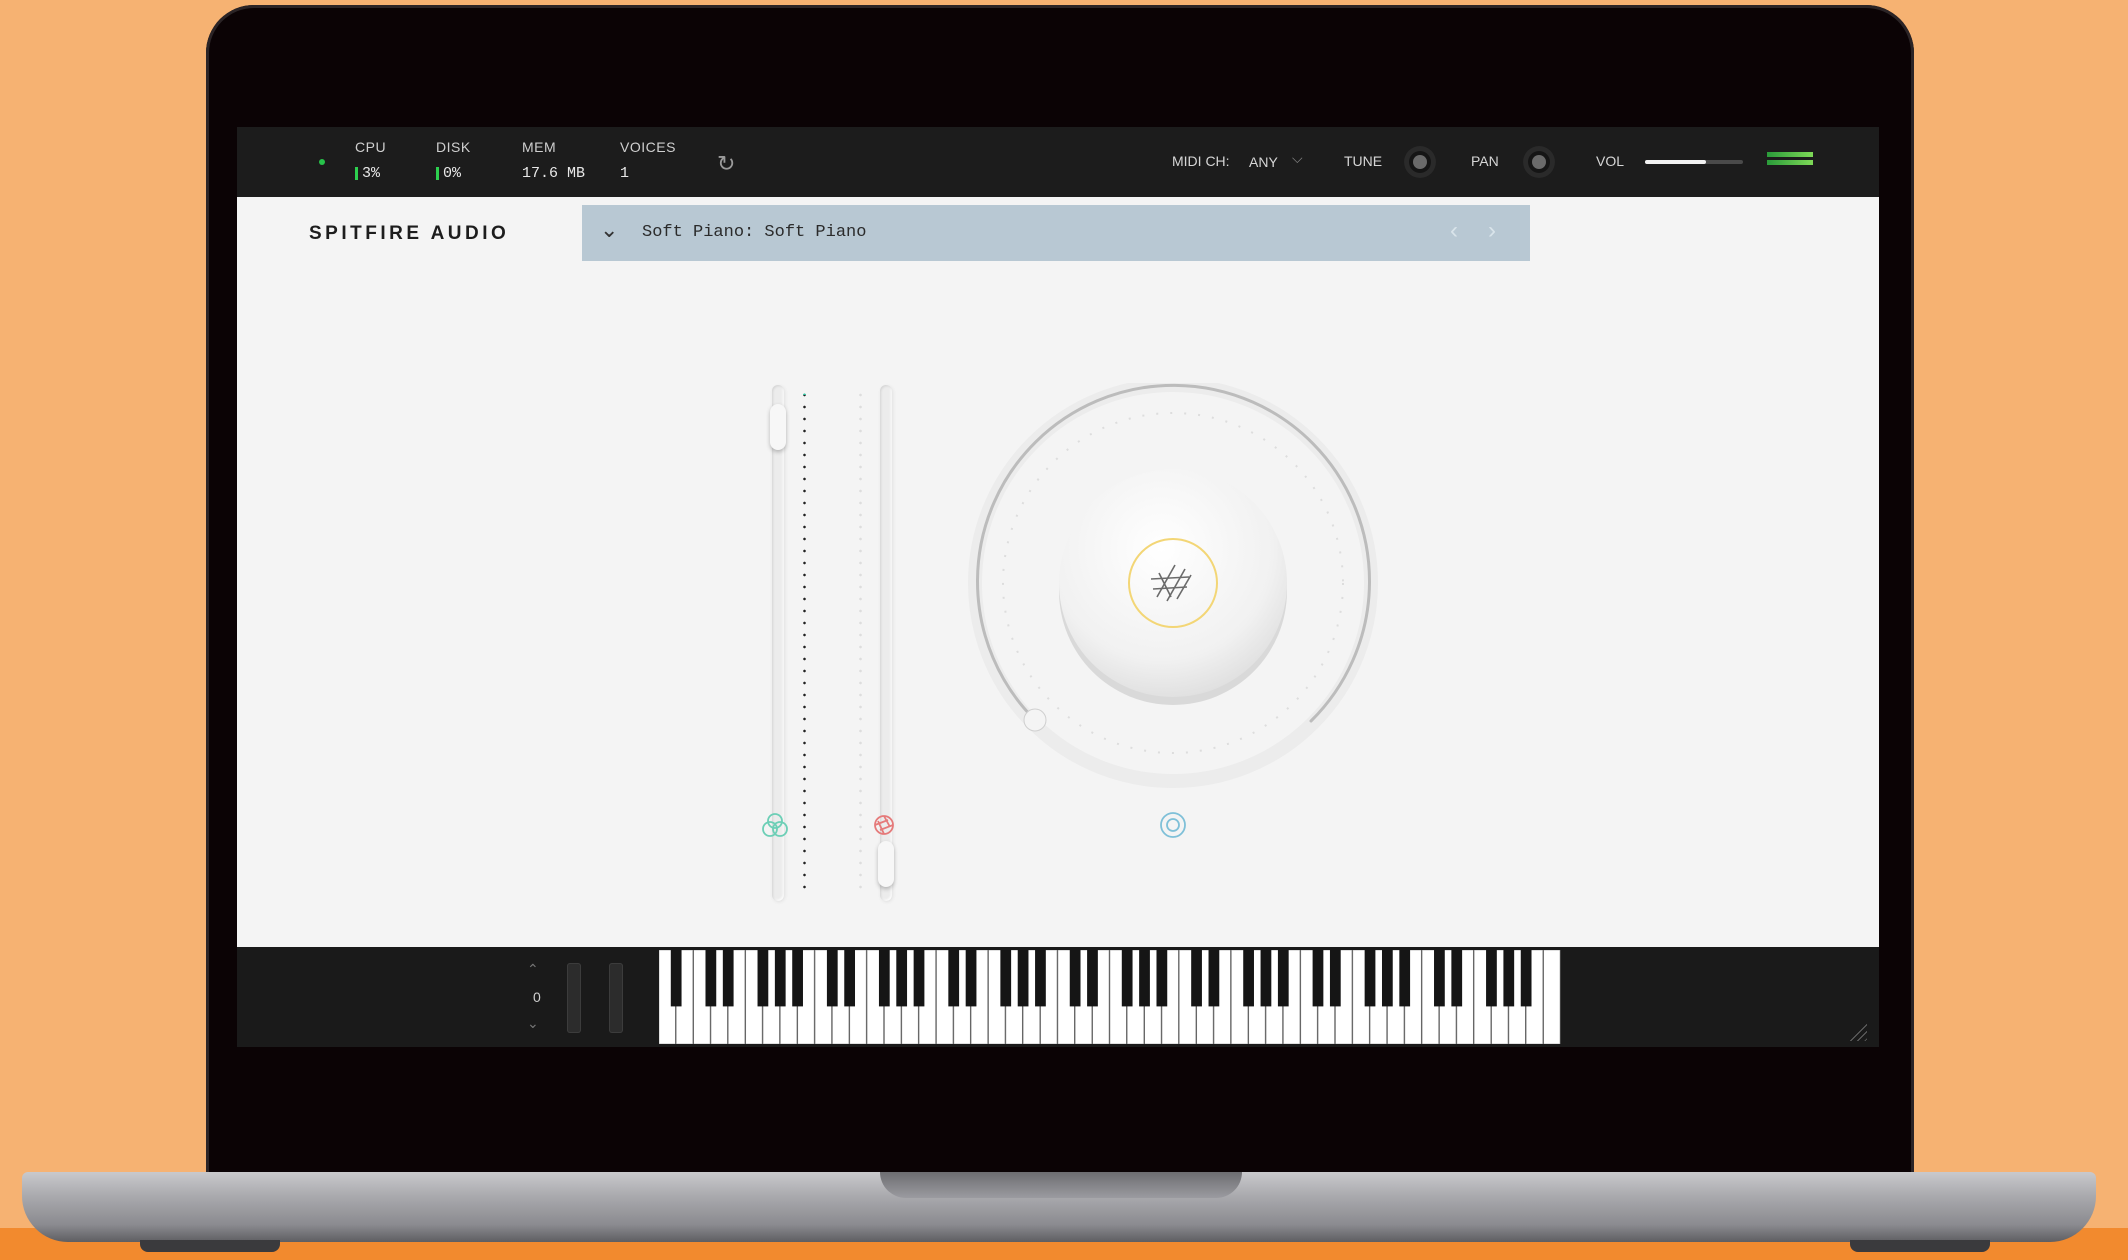 The width and height of the screenshot is (2128, 1260). I want to click on reverb-dial, so click(1181, 598).